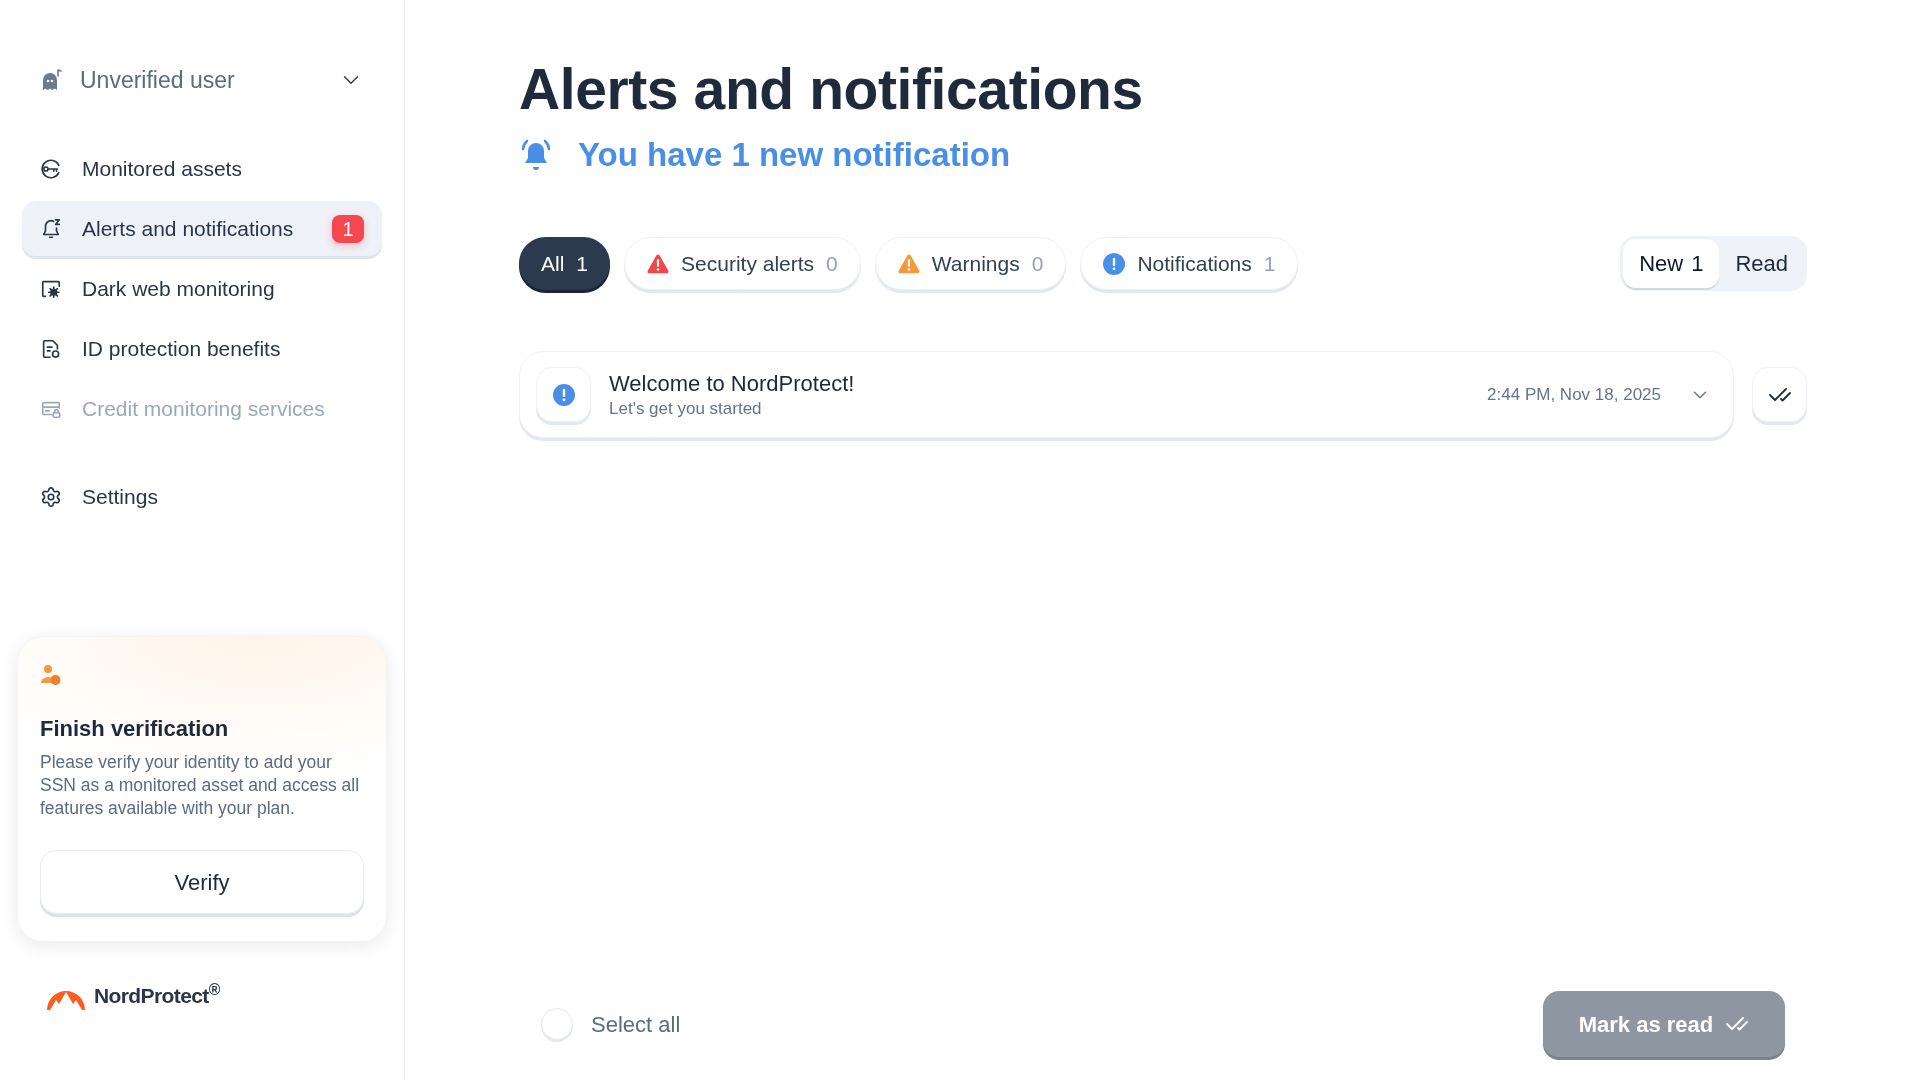 The image size is (1920, 1080). What do you see at coordinates (794, 155) in the screenshot?
I see `page-subtitle: You have 1 new notification` at bounding box center [794, 155].